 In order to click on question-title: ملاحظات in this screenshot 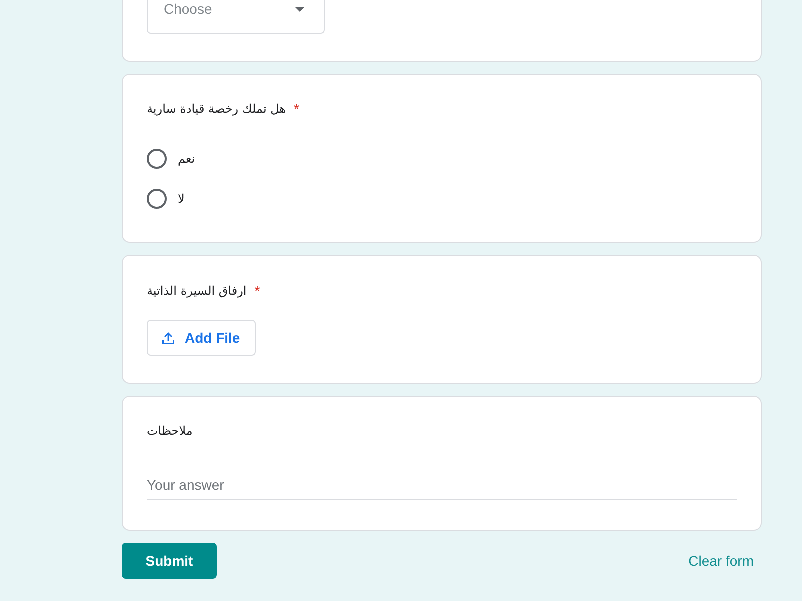, I will do `click(170, 431)`.